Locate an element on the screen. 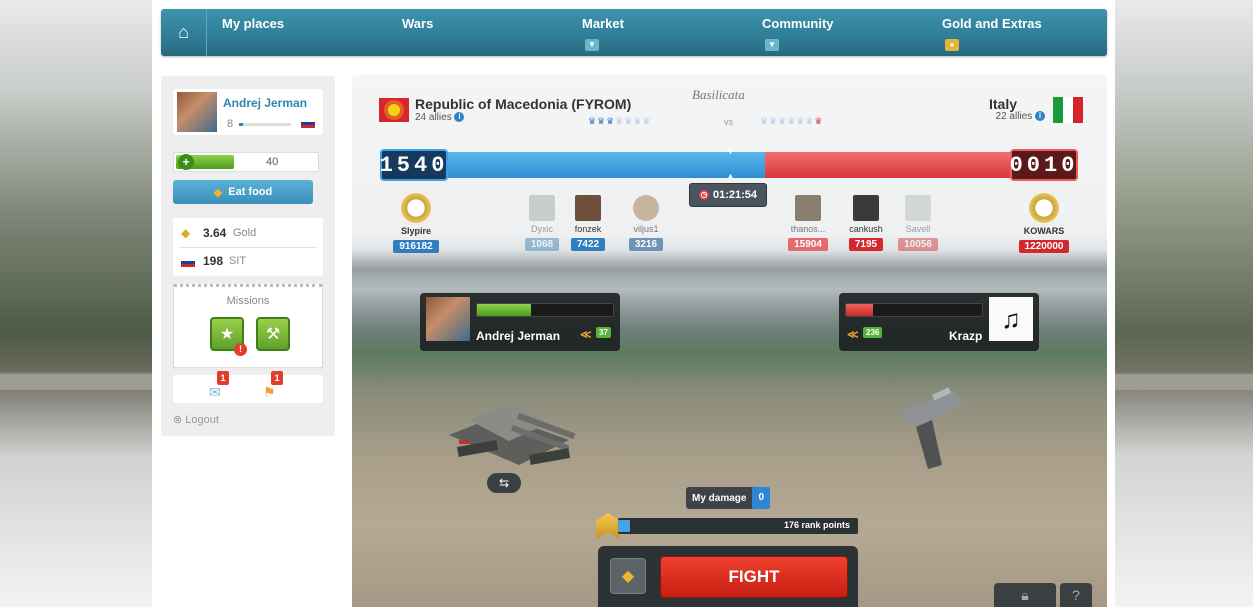 The height and width of the screenshot is (607, 1253). mission-hammer-icon: ⚒ is located at coordinates (273, 334).